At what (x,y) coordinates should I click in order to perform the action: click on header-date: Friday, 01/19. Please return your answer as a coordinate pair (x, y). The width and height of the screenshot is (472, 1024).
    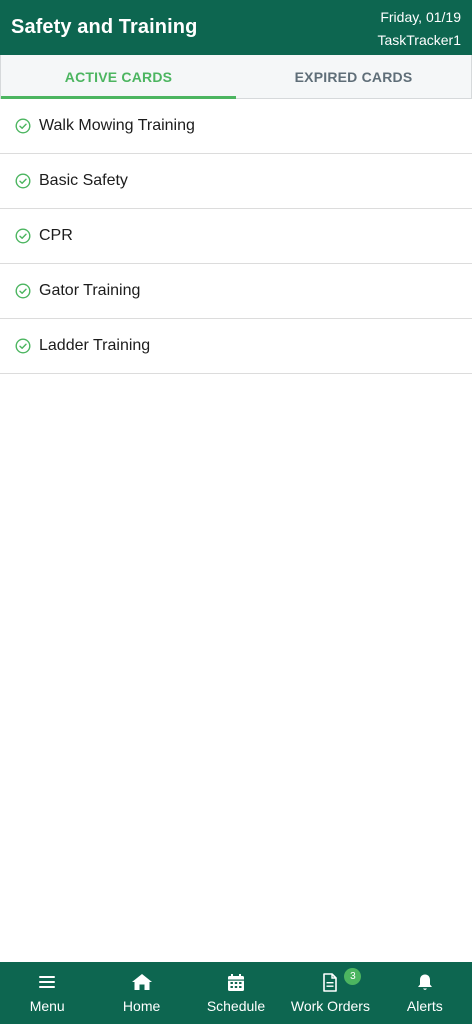
    Looking at the image, I should click on (420, 17).